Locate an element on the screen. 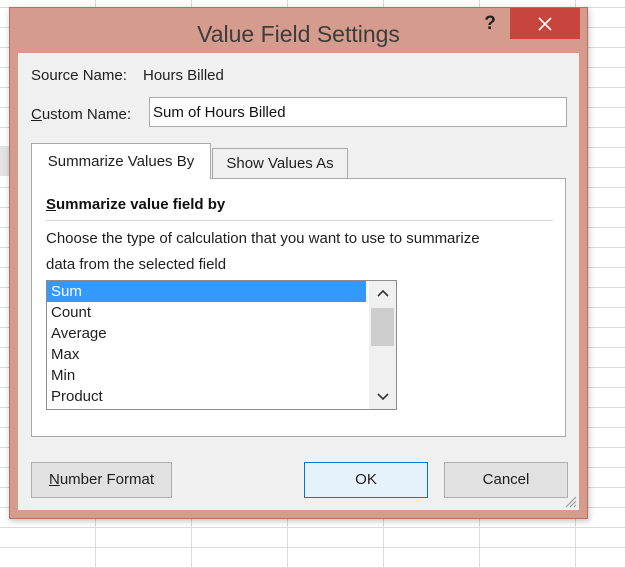 Image resolution: width=625 pixels, height=568 pixels. list-item-count: Count is located at coordinates (206, 312).